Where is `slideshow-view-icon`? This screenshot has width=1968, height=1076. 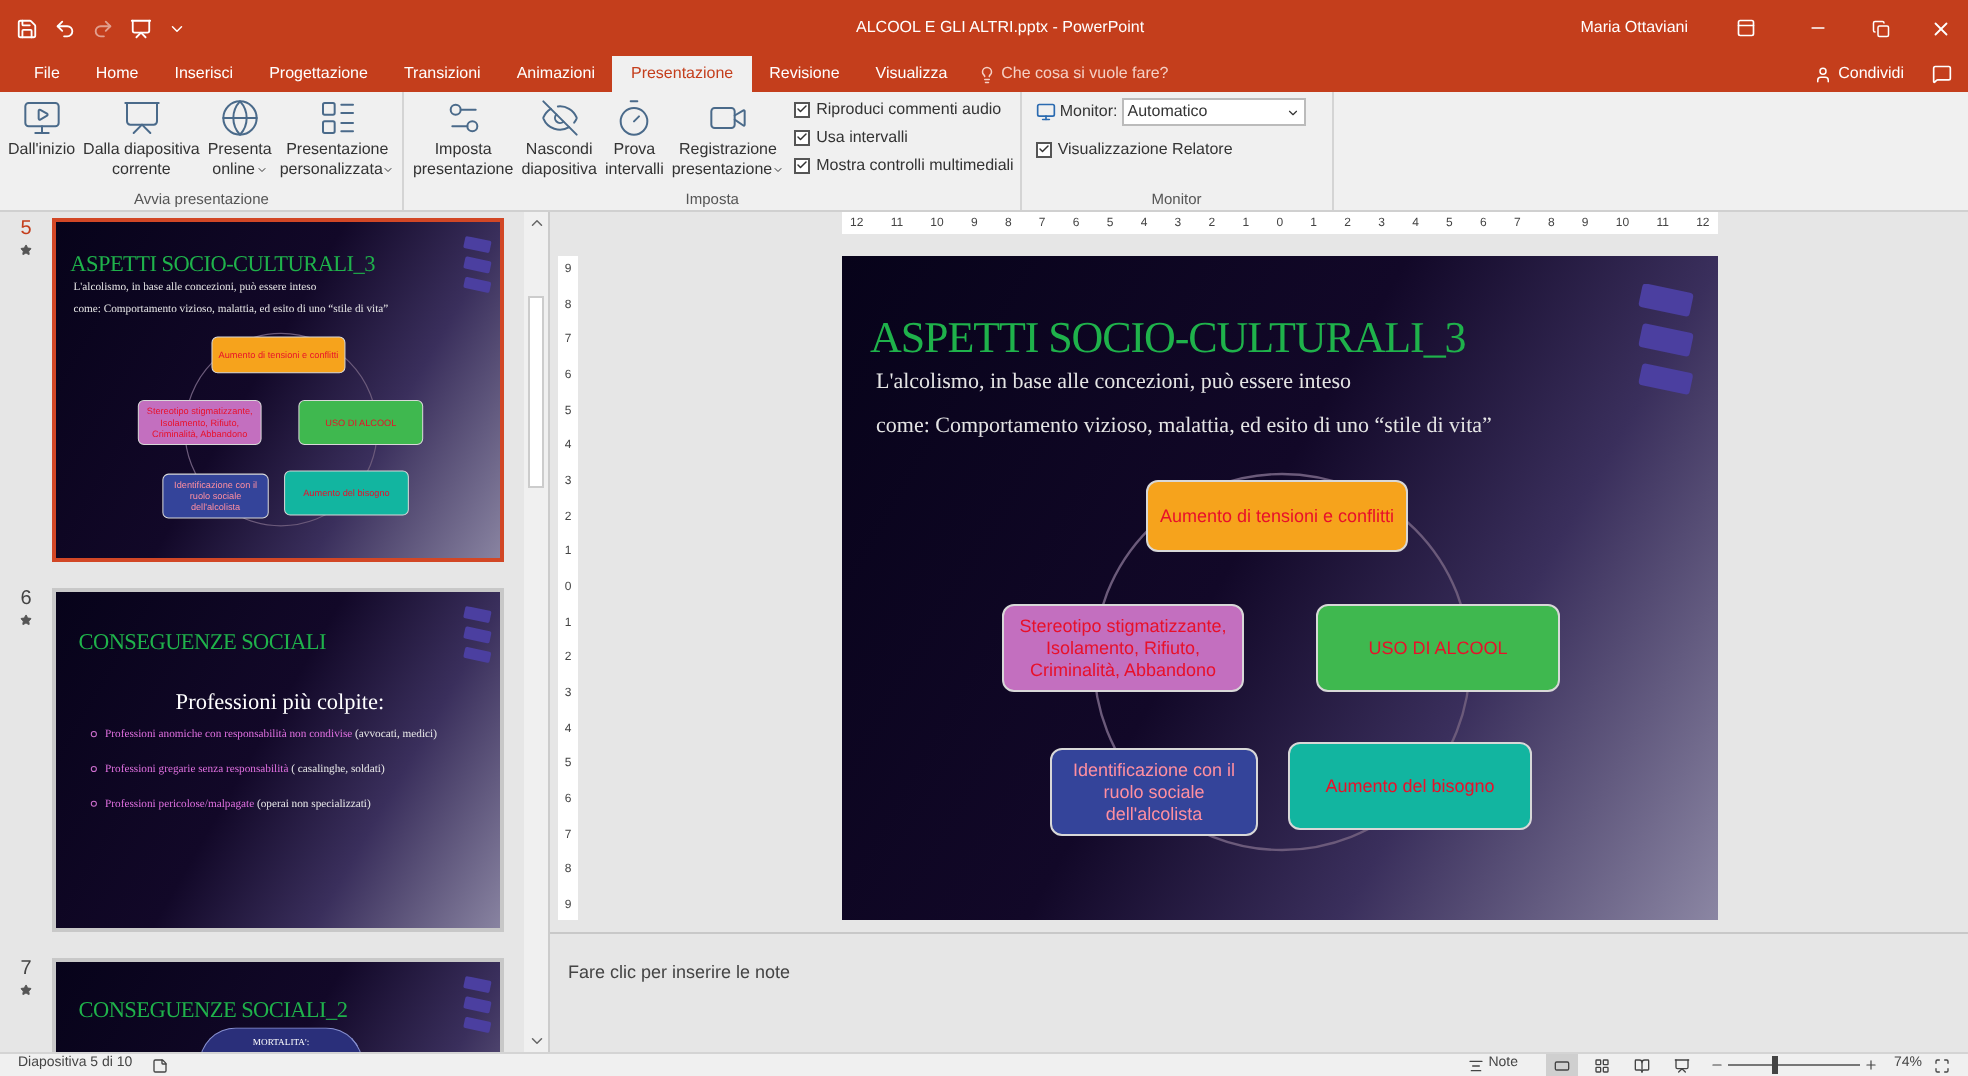
slideshow-view-icon is located at coordinates (1681, 1065).